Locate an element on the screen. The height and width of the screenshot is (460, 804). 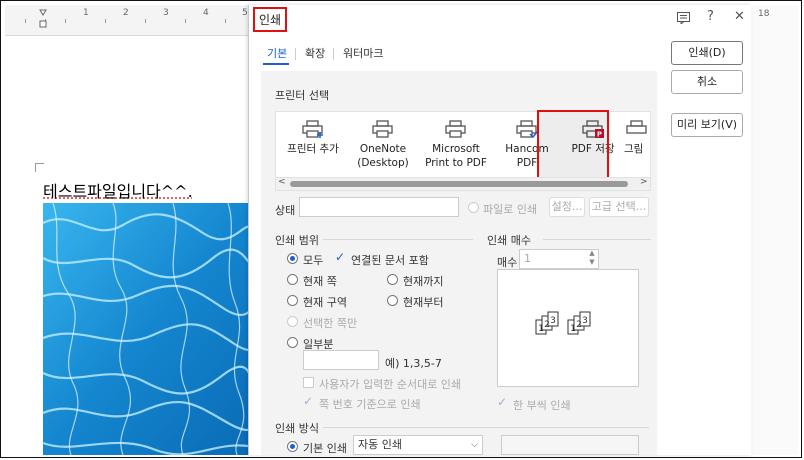
range-all-radio is located at coordinates (292, 258).